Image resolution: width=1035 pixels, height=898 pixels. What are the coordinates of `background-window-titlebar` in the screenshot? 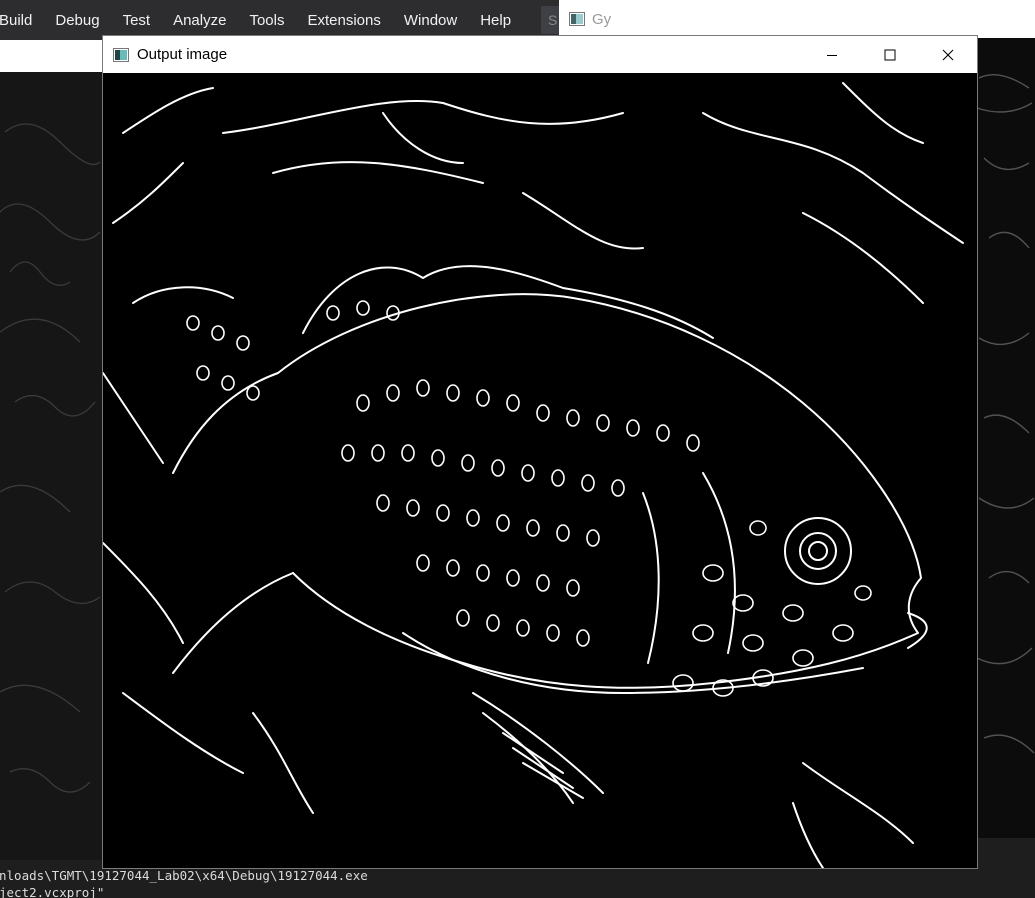 It's located at (52, 56).